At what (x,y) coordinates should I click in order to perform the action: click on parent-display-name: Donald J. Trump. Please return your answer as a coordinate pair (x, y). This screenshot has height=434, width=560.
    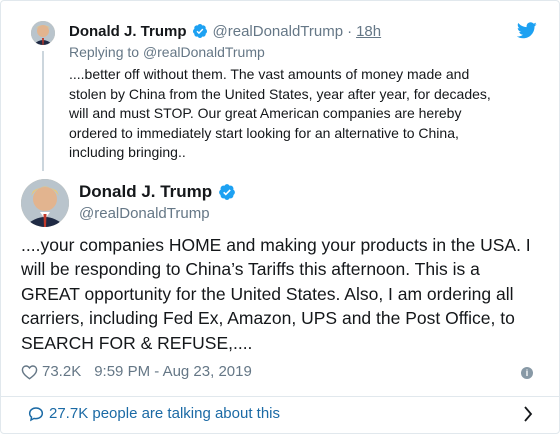
    Looking at the image, I should click on (128, 31).